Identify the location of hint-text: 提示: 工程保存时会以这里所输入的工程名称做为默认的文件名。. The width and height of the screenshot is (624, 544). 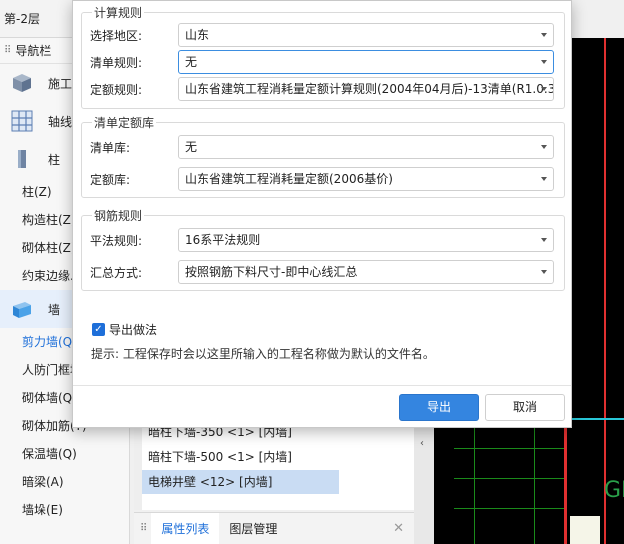
(263, 354).